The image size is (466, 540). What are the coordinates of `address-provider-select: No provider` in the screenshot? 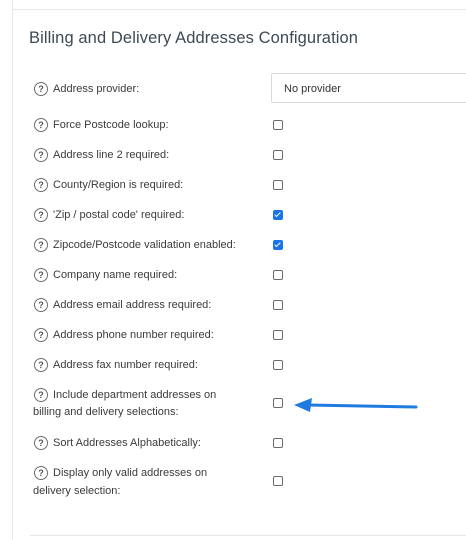 It's located at (368, 88).